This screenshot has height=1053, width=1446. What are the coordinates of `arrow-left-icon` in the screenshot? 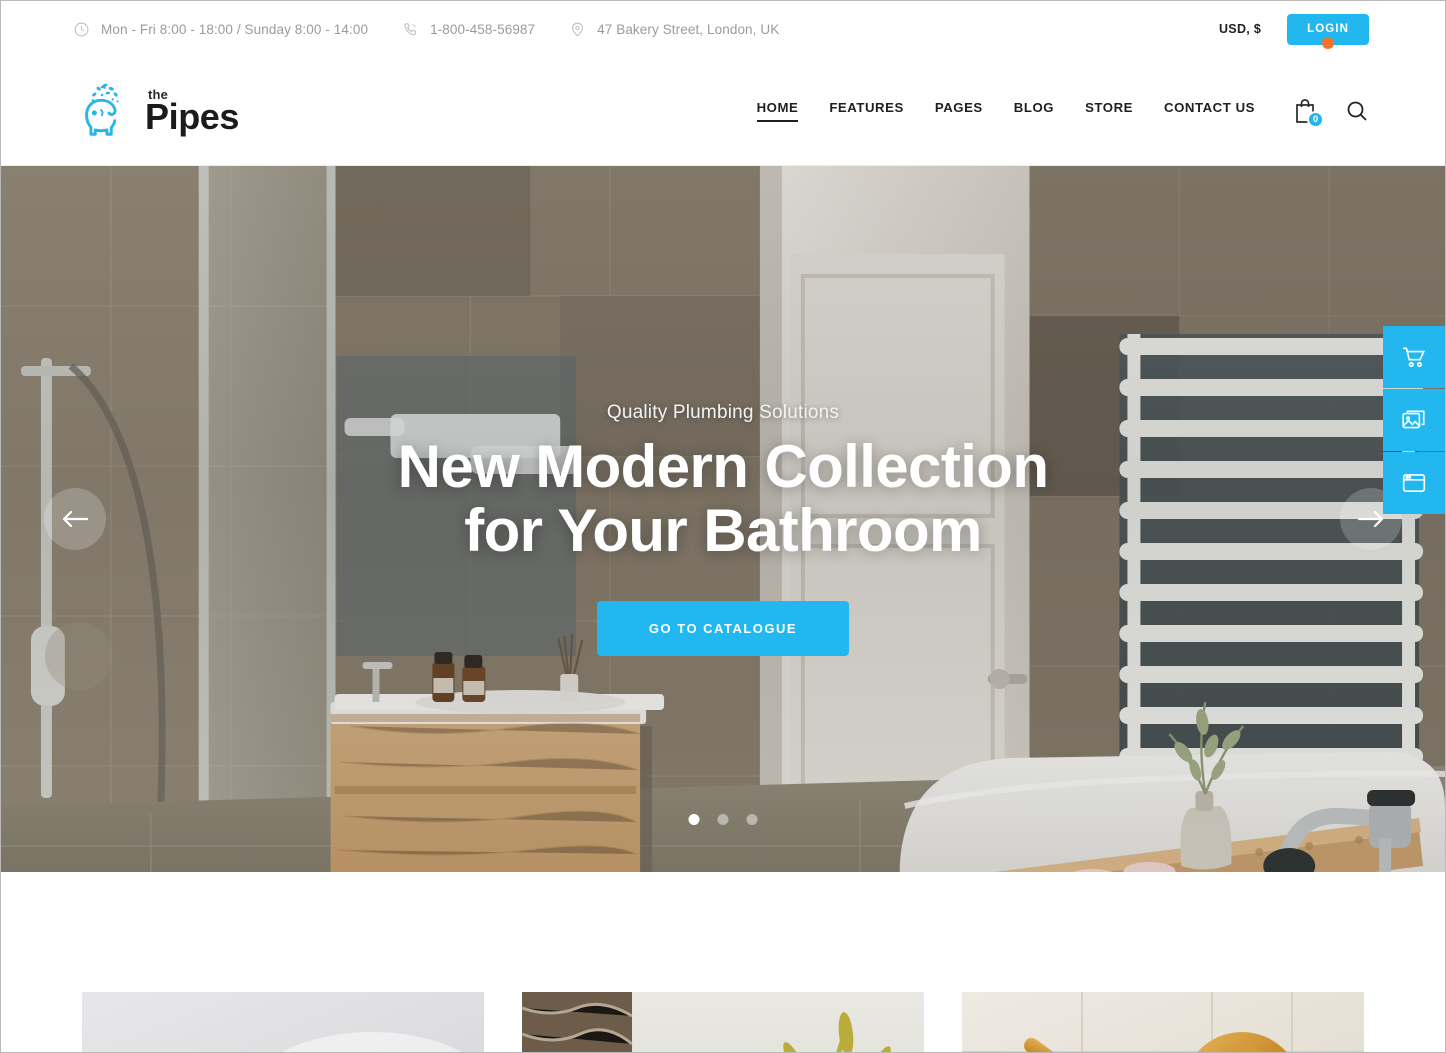 It's located at (75, 519).